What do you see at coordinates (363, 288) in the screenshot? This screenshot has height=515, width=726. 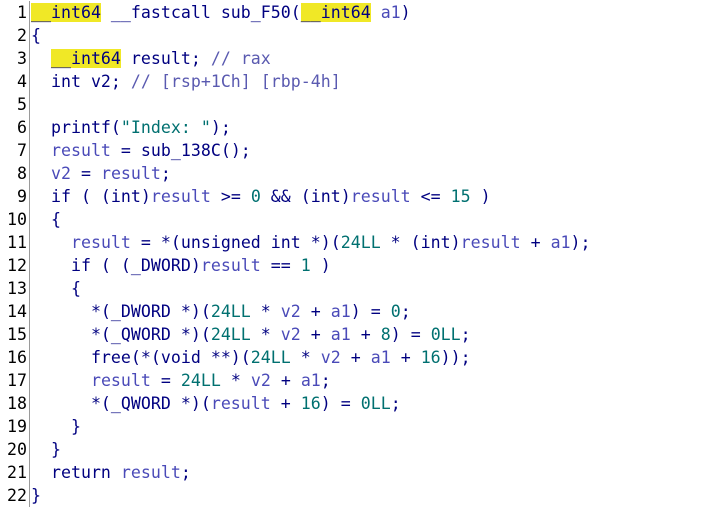 I see `code-line: 13 {` at bounding box center [363, 288].